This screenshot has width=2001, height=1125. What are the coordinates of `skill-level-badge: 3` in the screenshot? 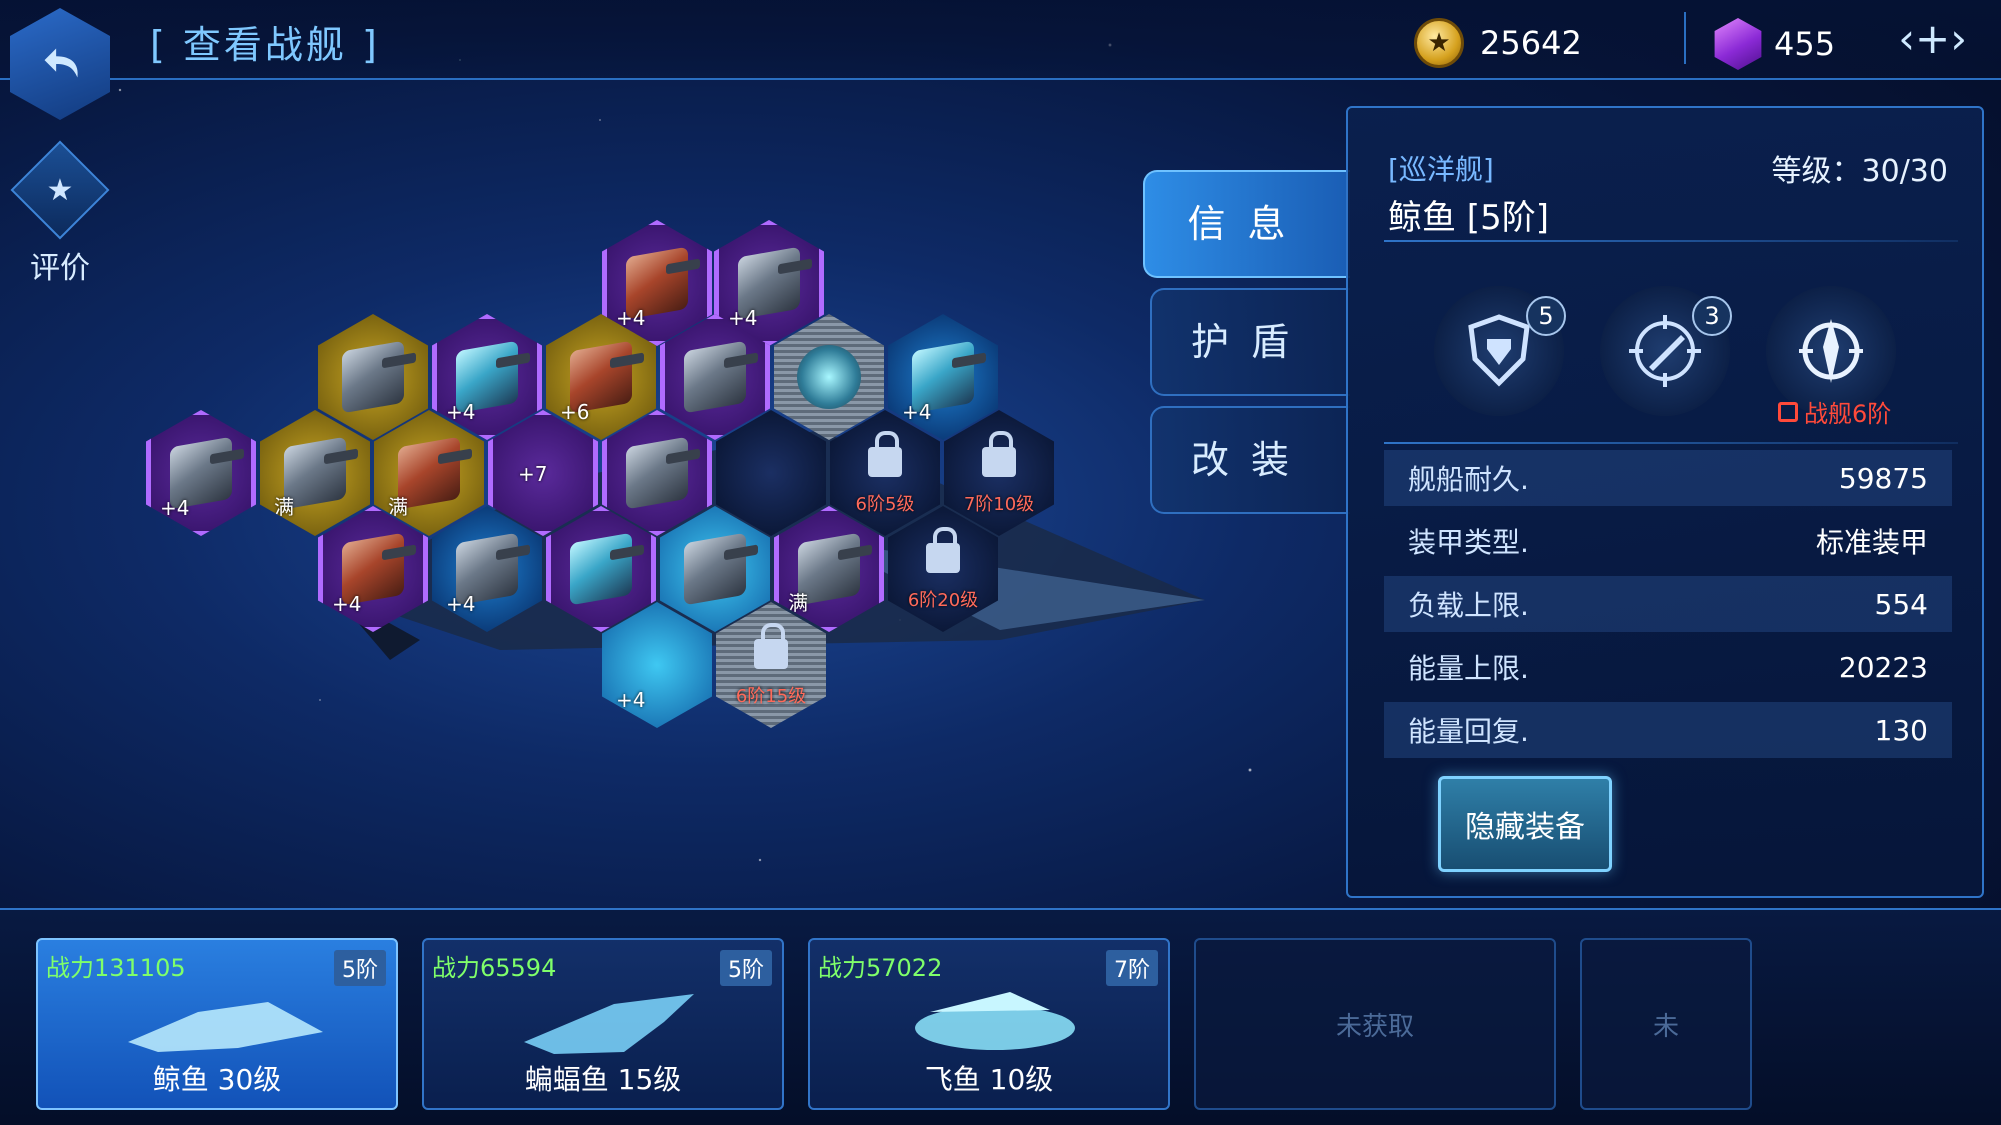 It's located at (1712, 316).